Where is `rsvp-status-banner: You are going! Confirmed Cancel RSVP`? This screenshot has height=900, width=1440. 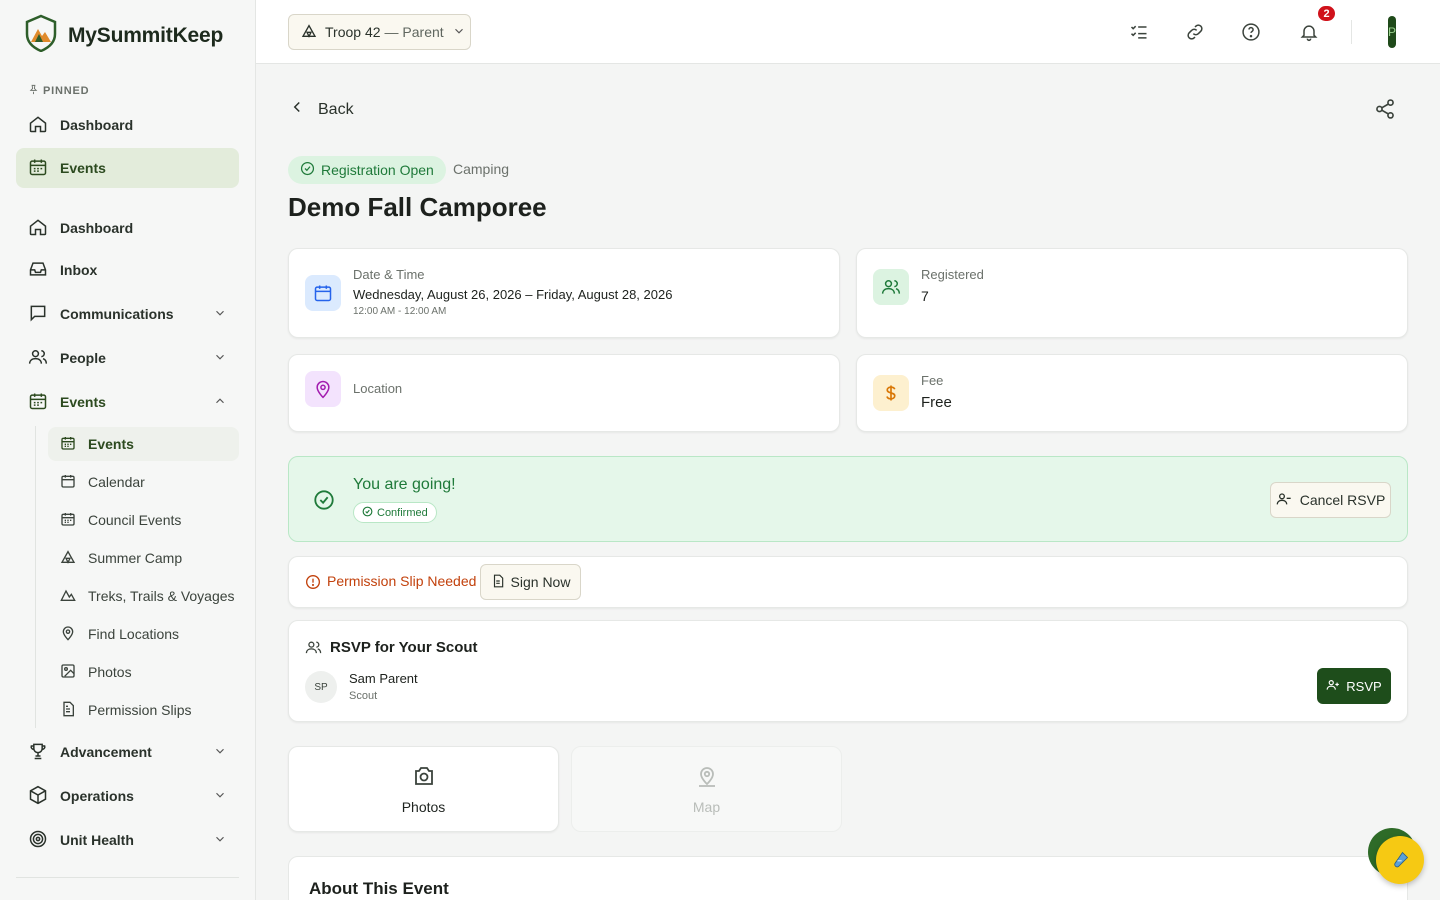
rsvp-status-banner: You are going! Confirmed Cancel RSVP is located at coordinates (848, 499).